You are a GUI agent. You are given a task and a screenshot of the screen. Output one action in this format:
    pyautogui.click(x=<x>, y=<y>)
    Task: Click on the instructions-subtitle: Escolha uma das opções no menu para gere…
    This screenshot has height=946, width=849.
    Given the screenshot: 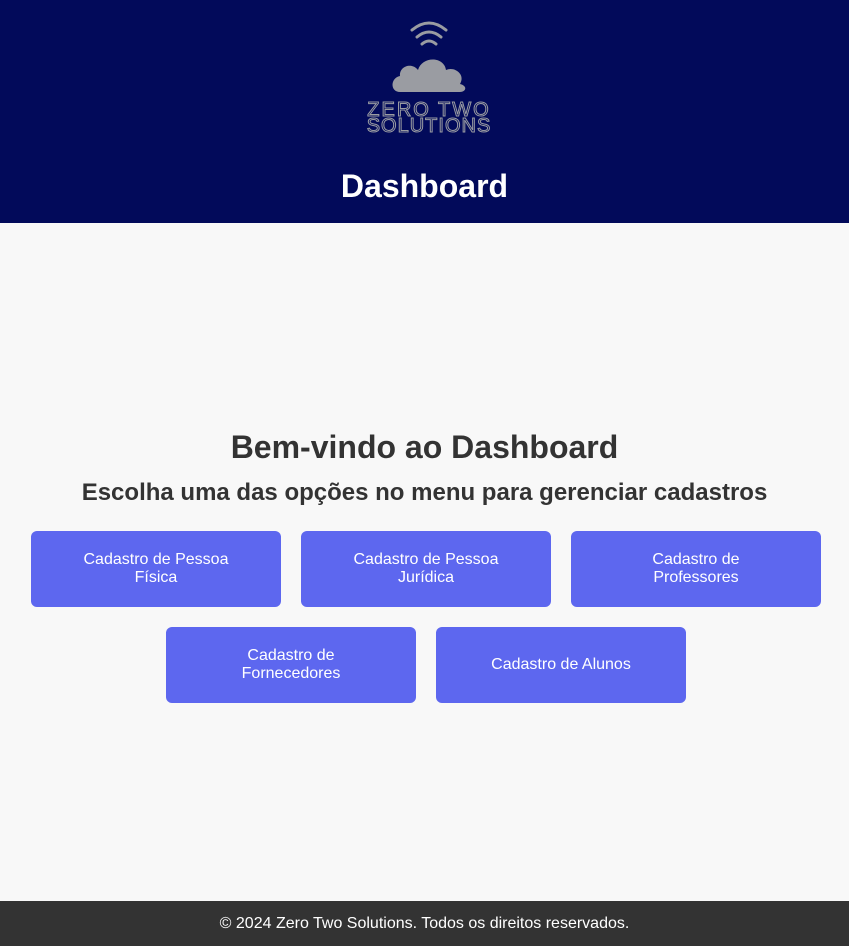 What is the action you would take?
    pyautogui.click(x=424, y=492)
    